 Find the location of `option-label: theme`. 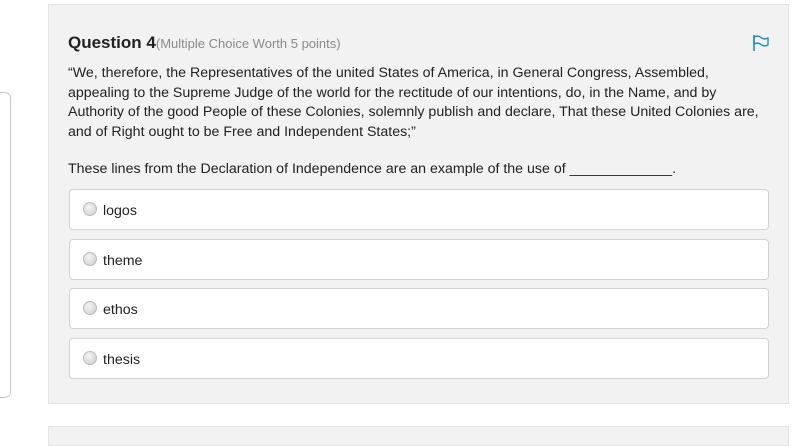

option-label: theme is located at coordinates (123, 260).